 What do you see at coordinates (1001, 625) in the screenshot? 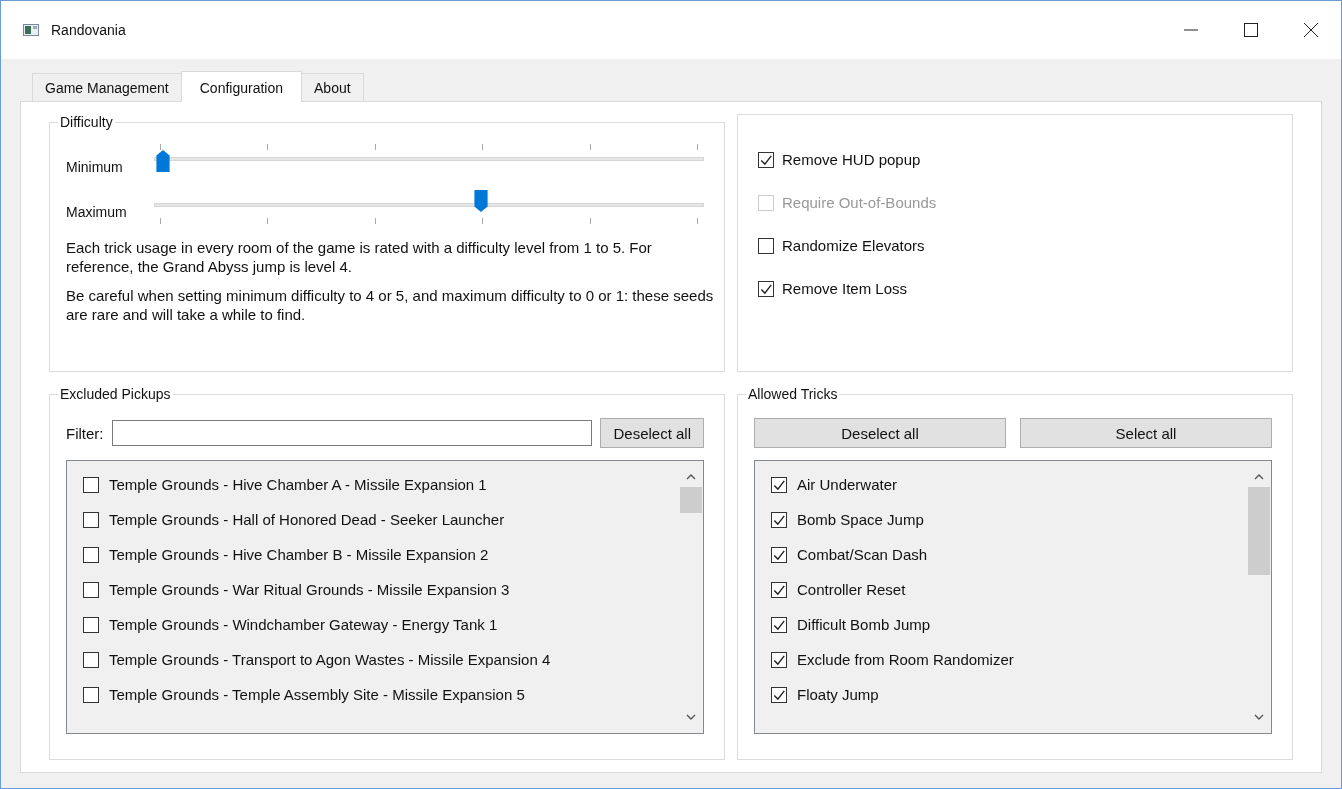
I see `trick-checkbox: Difficult Bomb Jump` at bounding box center [1001, 625].